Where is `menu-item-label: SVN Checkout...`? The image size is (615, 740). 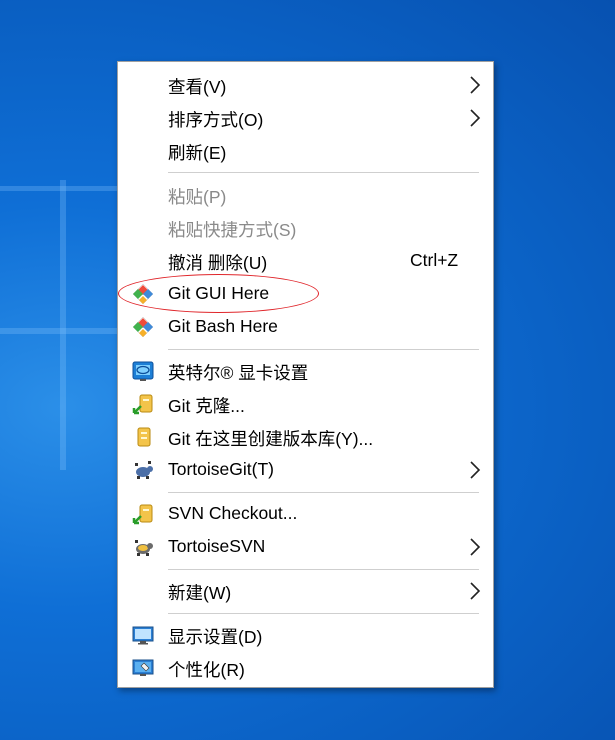 menu-item-label: SVN Checkout... is located at coordinates (233, 513).